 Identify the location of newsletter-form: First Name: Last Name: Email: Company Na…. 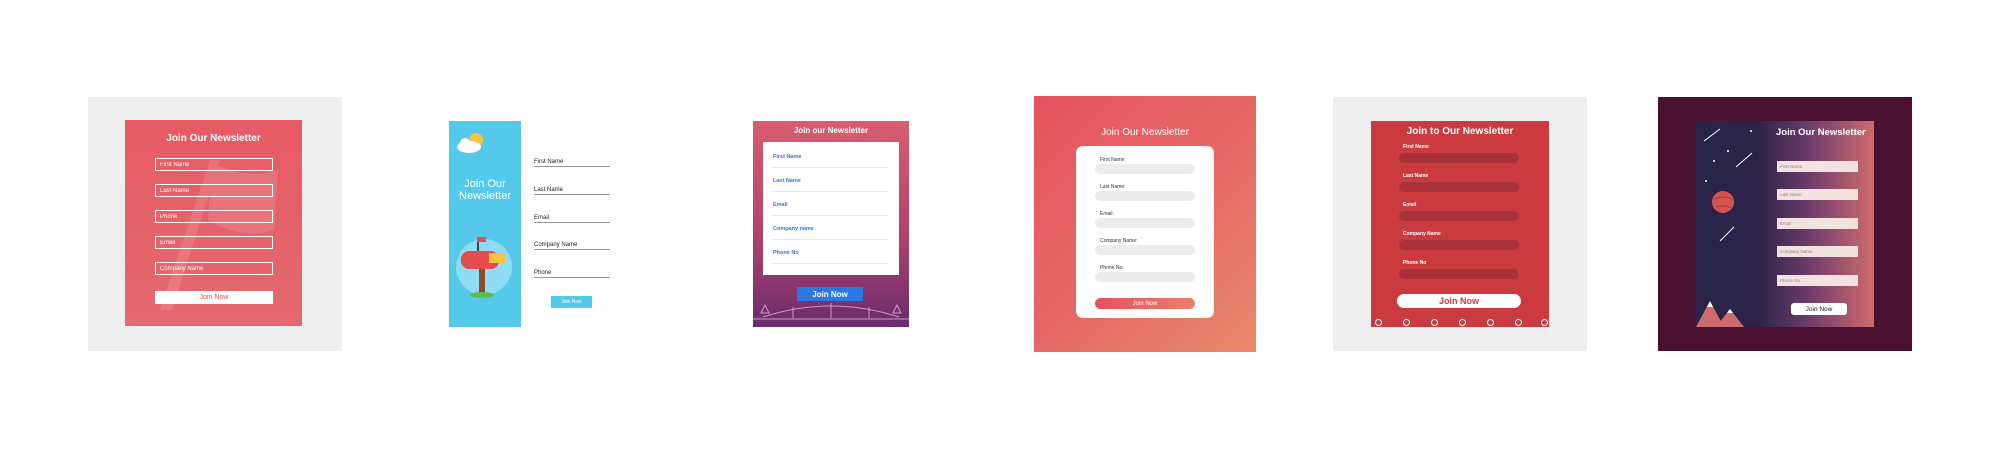
(1145, 232).